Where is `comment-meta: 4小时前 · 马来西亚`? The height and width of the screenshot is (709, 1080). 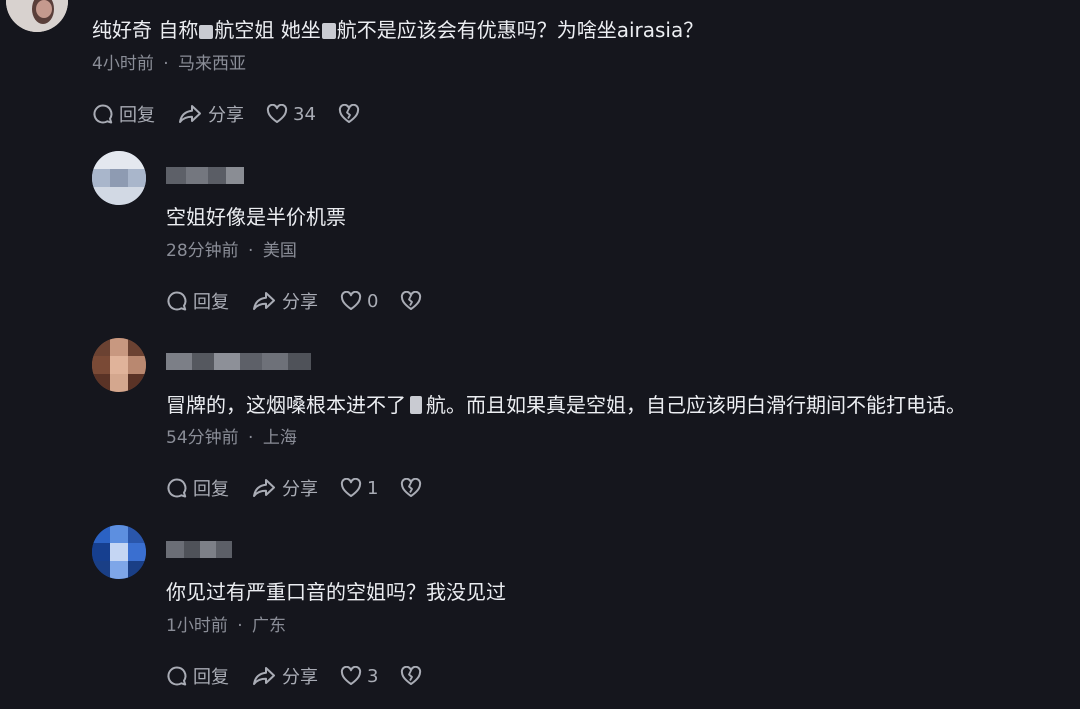 comment-meta: 4小时前 · 马来西亚 is located at coordinates (169, 64).